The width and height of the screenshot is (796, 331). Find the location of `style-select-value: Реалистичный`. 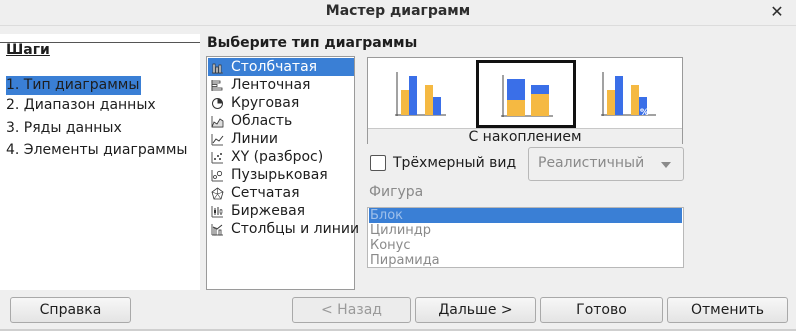

style-select-value: Реалистичный is located at coordinates (591, 163).